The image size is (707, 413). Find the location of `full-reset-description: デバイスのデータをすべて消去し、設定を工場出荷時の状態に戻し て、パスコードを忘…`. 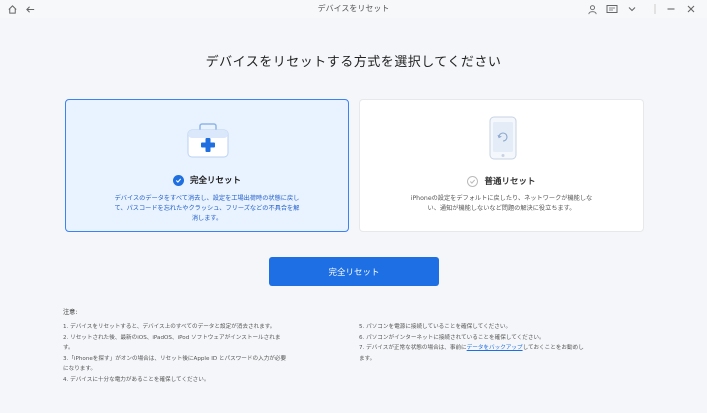

full-reset-description: デバイスのデータをすべて消去し、設定を工場出荷時の状態に戻し て、パスコードを忘… is located at coordinates (207, 209).